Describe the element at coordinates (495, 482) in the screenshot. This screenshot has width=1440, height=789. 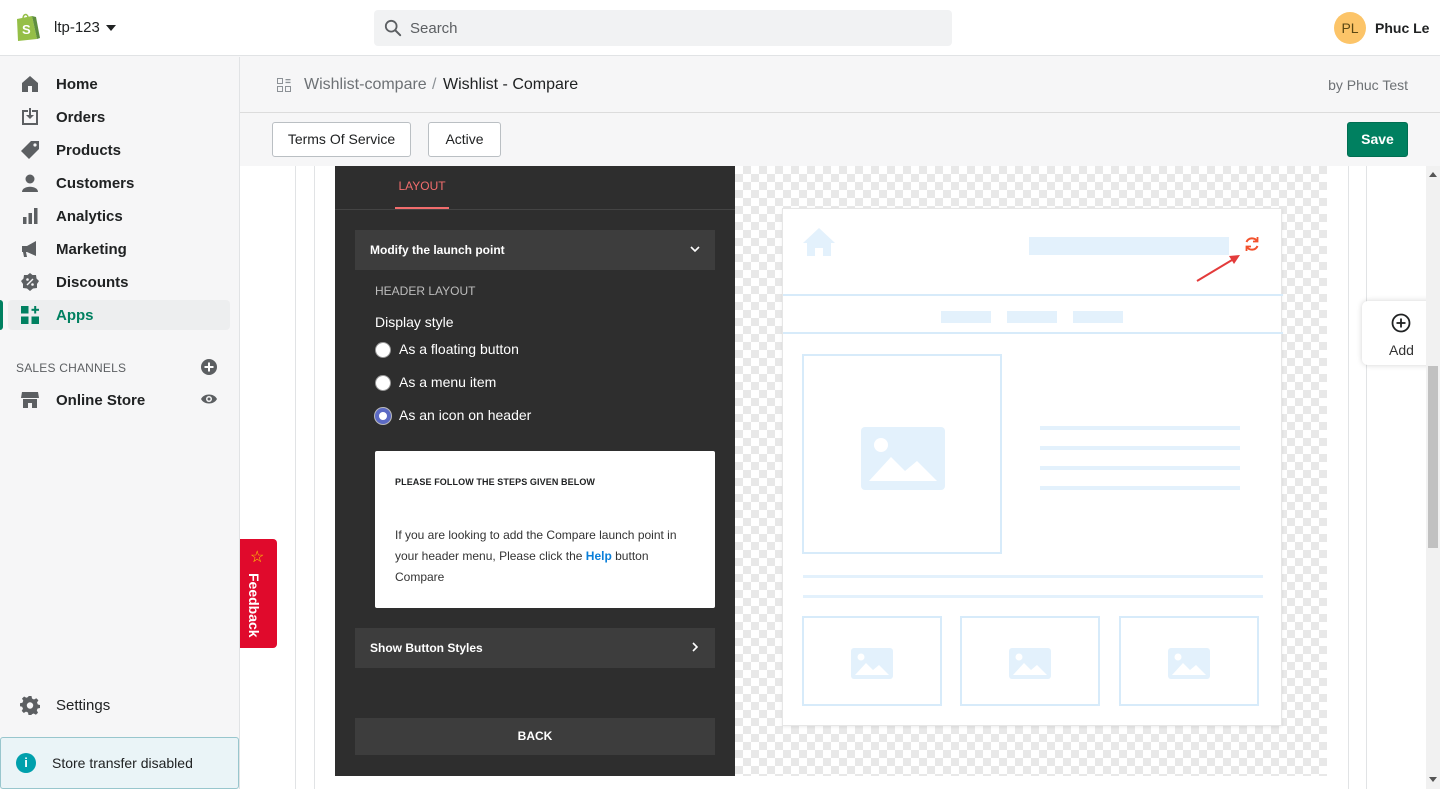
I see `info-title: PLEASE FOLLOW THE STEPS GIVEN BELOW` at that location.